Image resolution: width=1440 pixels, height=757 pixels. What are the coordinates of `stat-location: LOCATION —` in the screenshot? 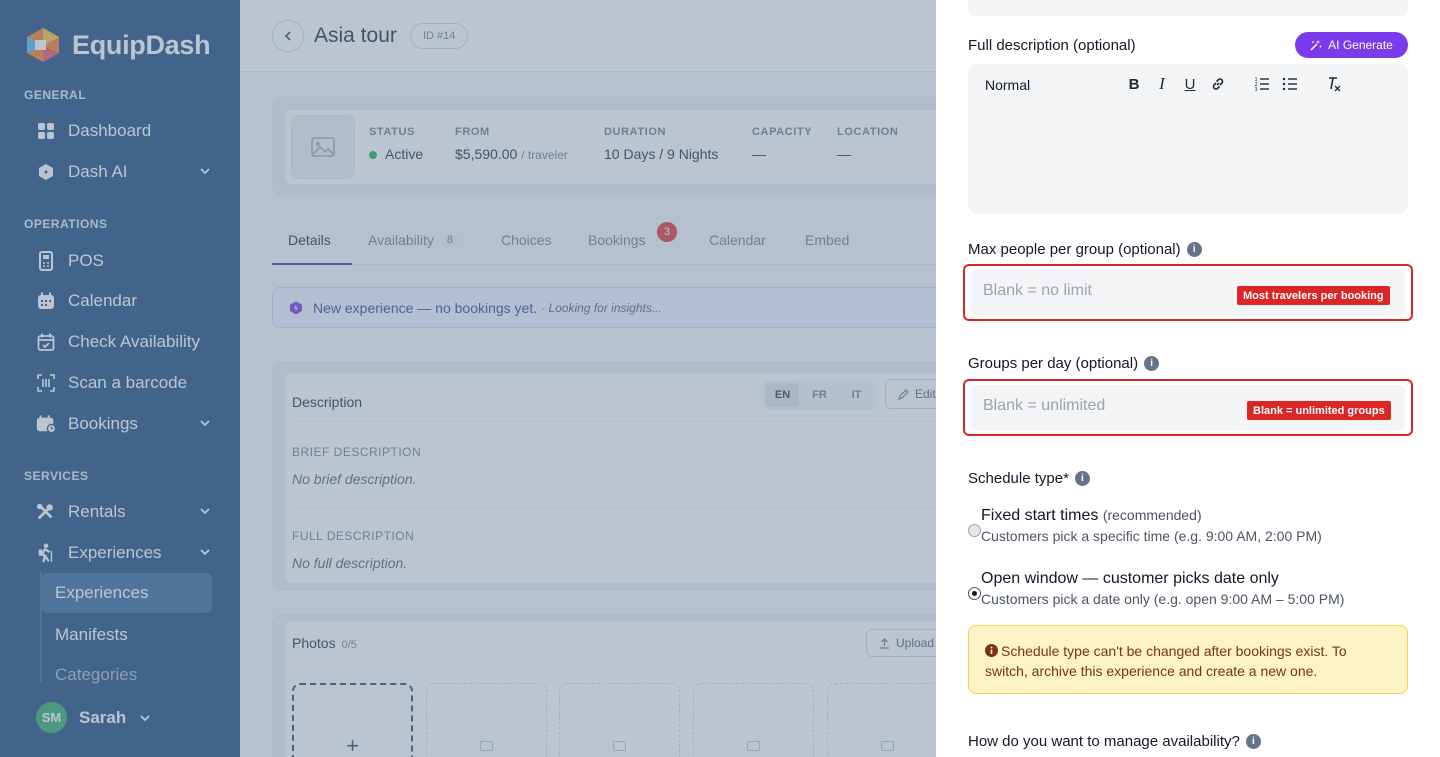 It's located at (867, 144).